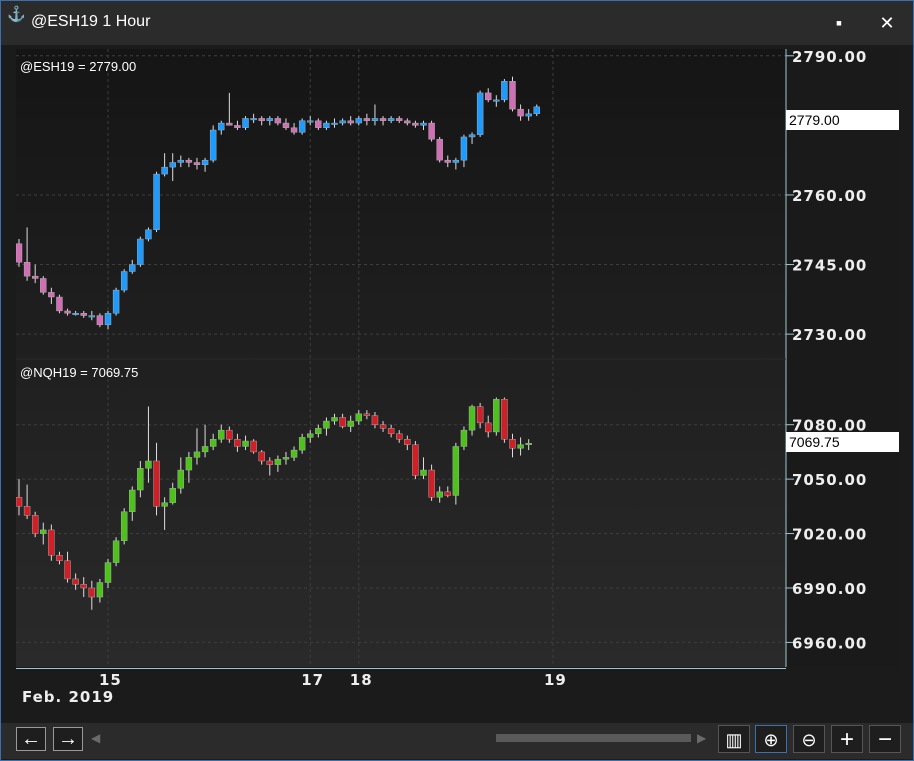  I want to click on columns-icon: ▥, so click(734, 739).